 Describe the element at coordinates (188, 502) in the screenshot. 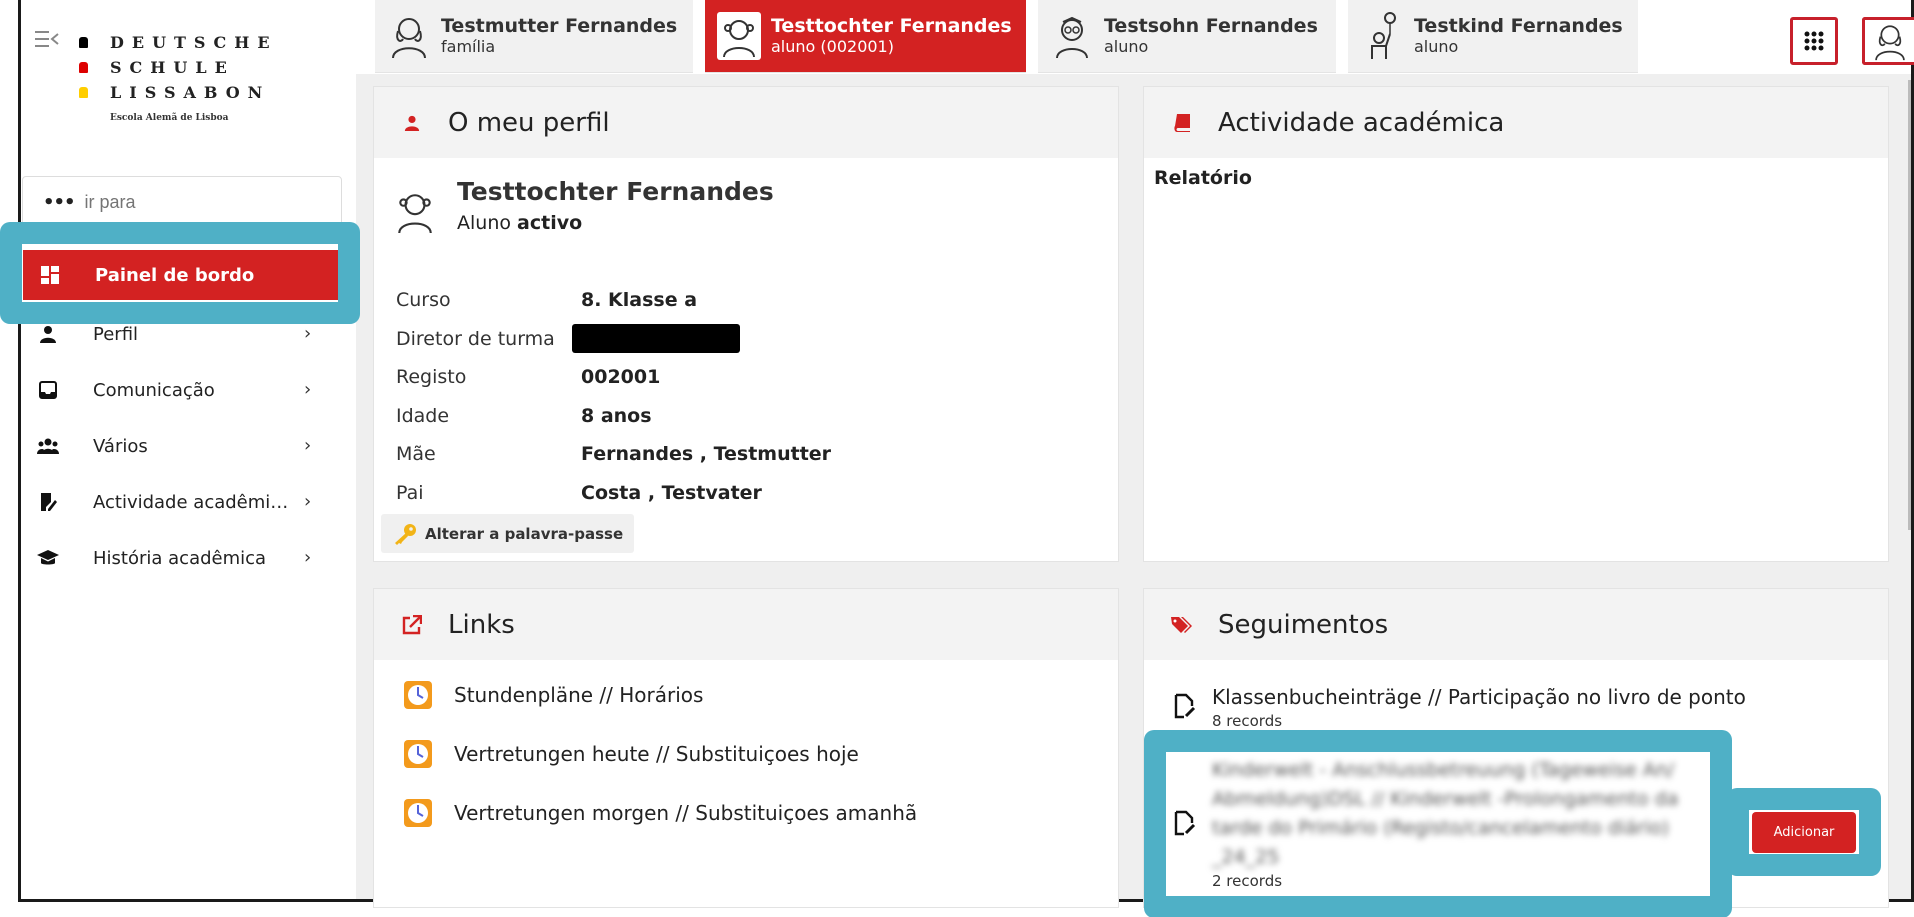

I see `sidebar-item-actividade: Actividade acadêmi… ›` at that location.